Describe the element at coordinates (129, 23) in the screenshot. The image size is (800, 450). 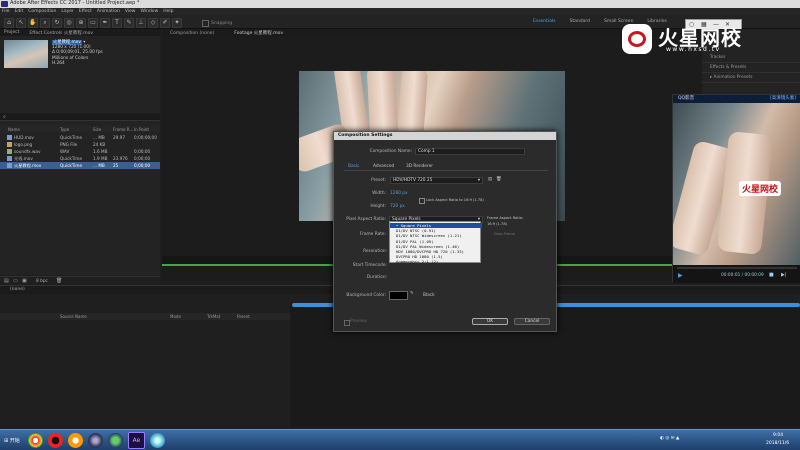
I see `brush-tool-icon: ✎` at that location.